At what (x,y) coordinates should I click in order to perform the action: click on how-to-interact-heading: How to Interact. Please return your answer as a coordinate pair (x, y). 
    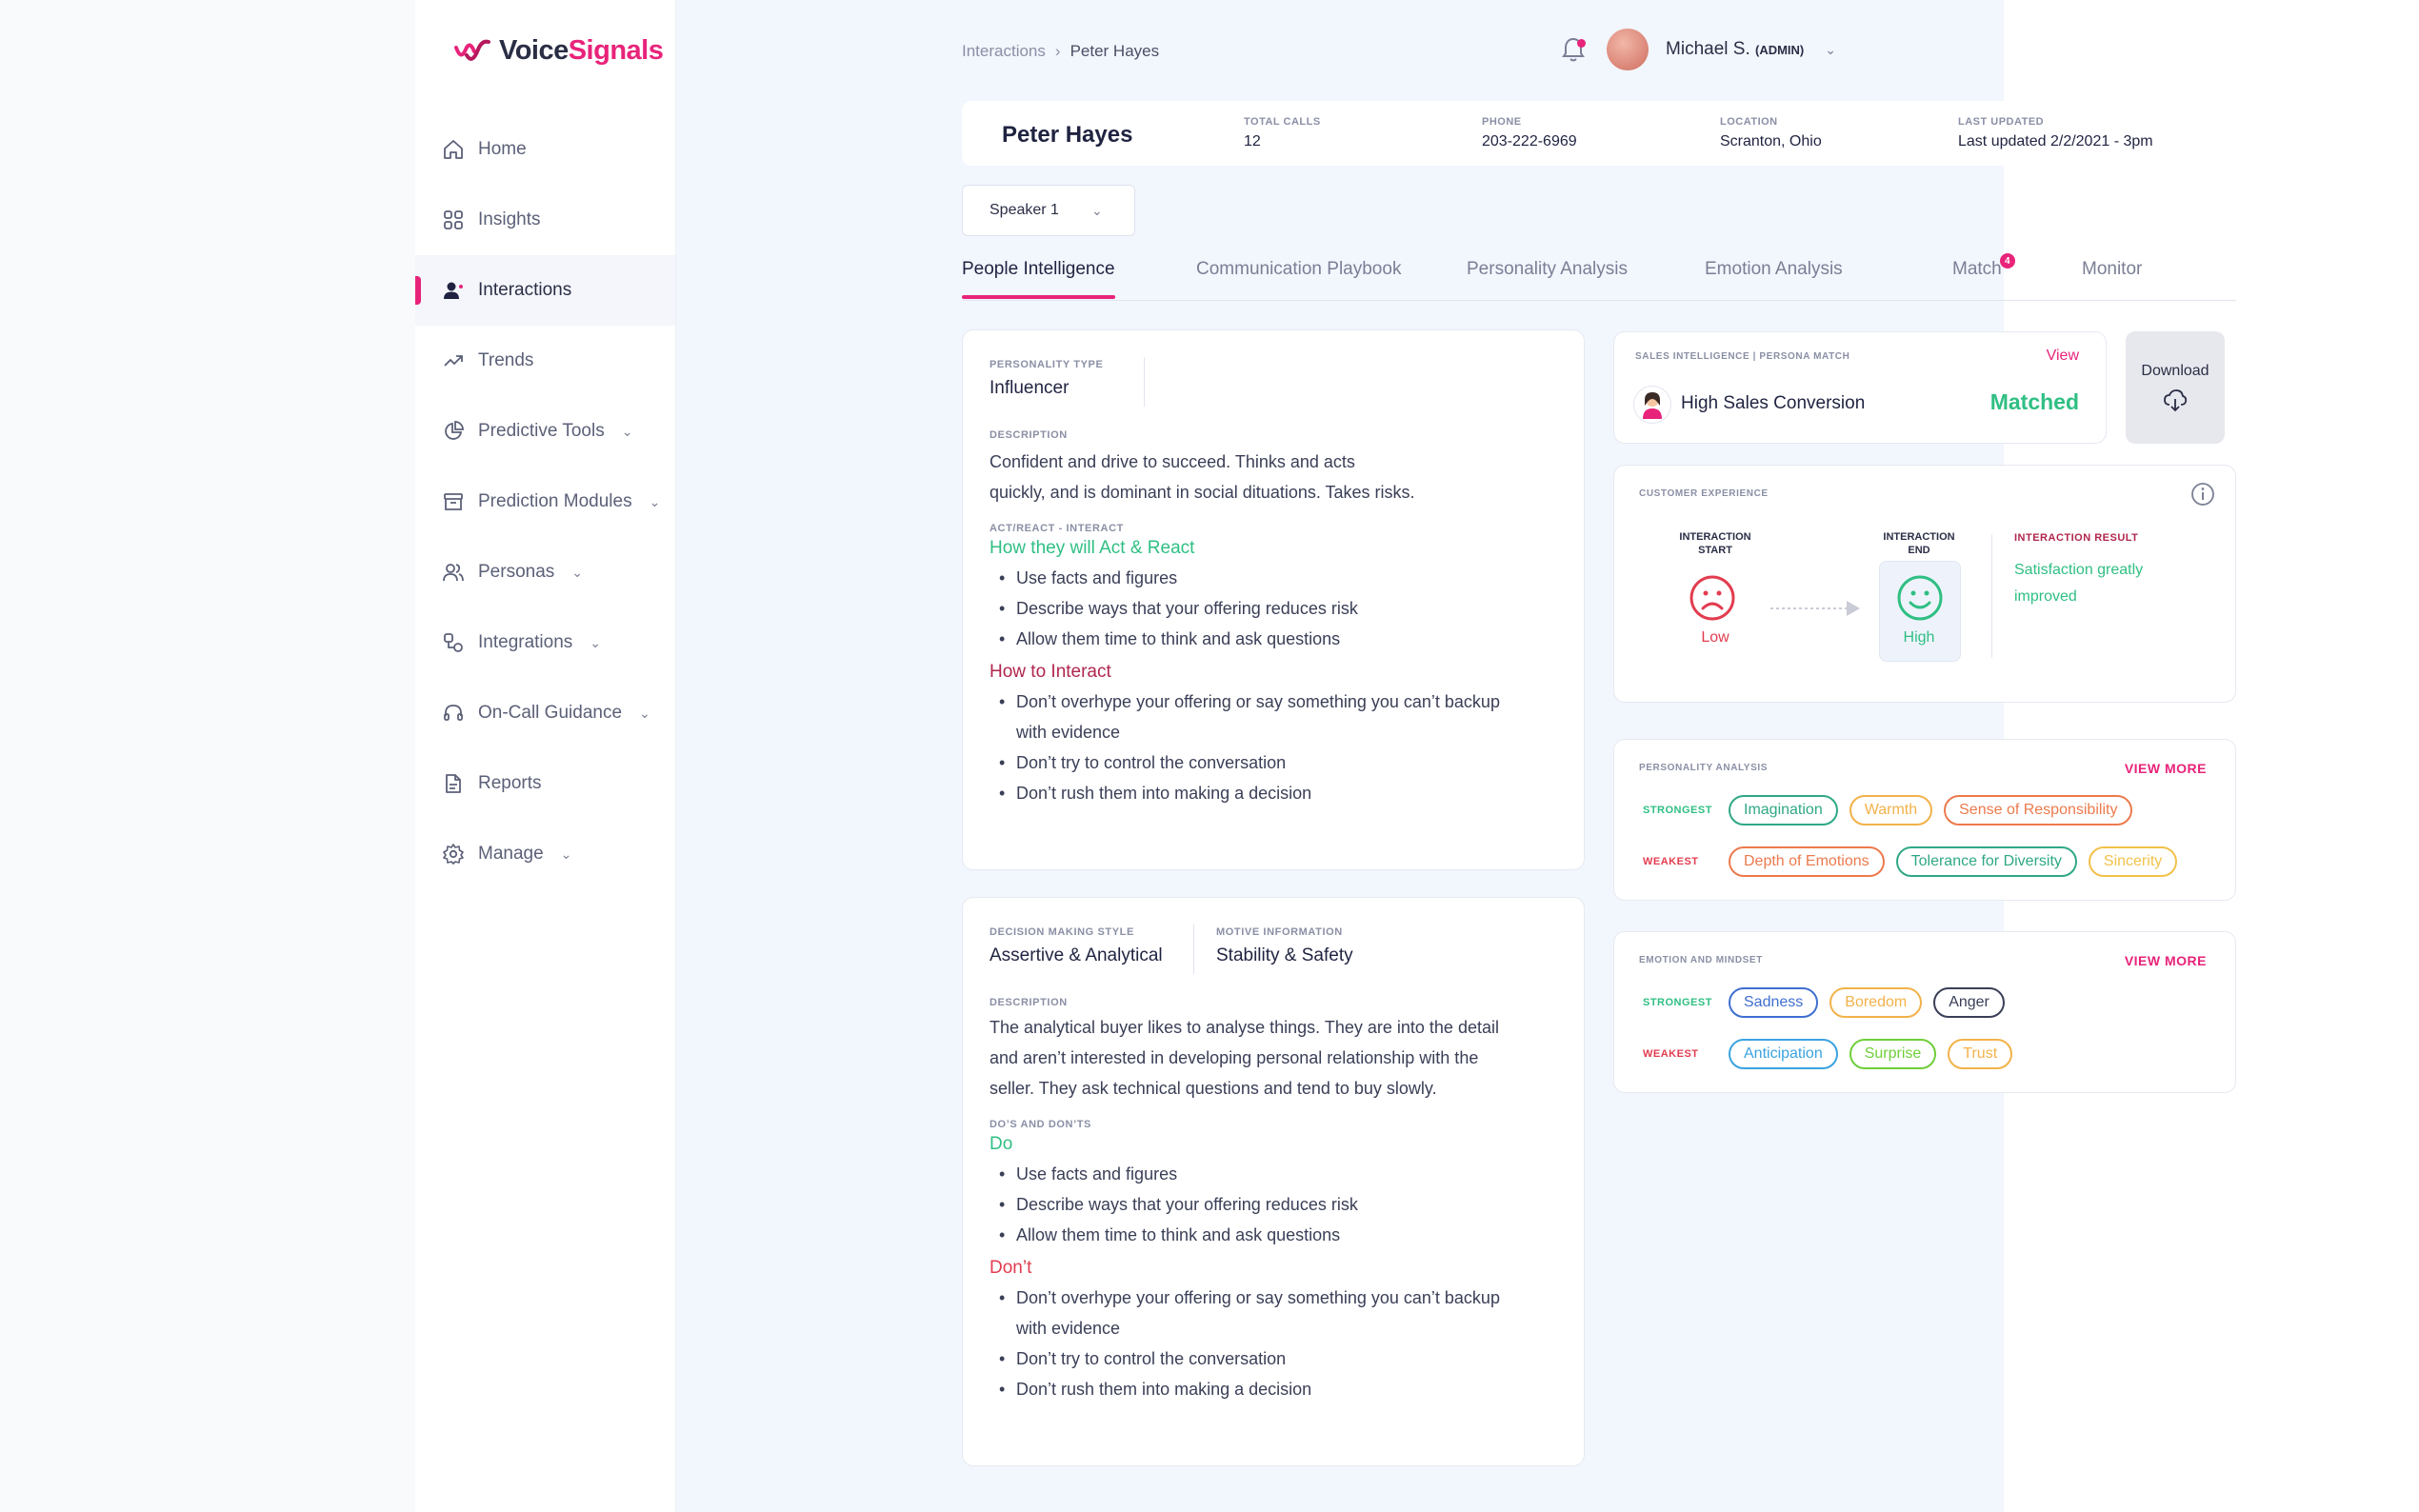
    Looking at the image, I should click on (1050, 672).